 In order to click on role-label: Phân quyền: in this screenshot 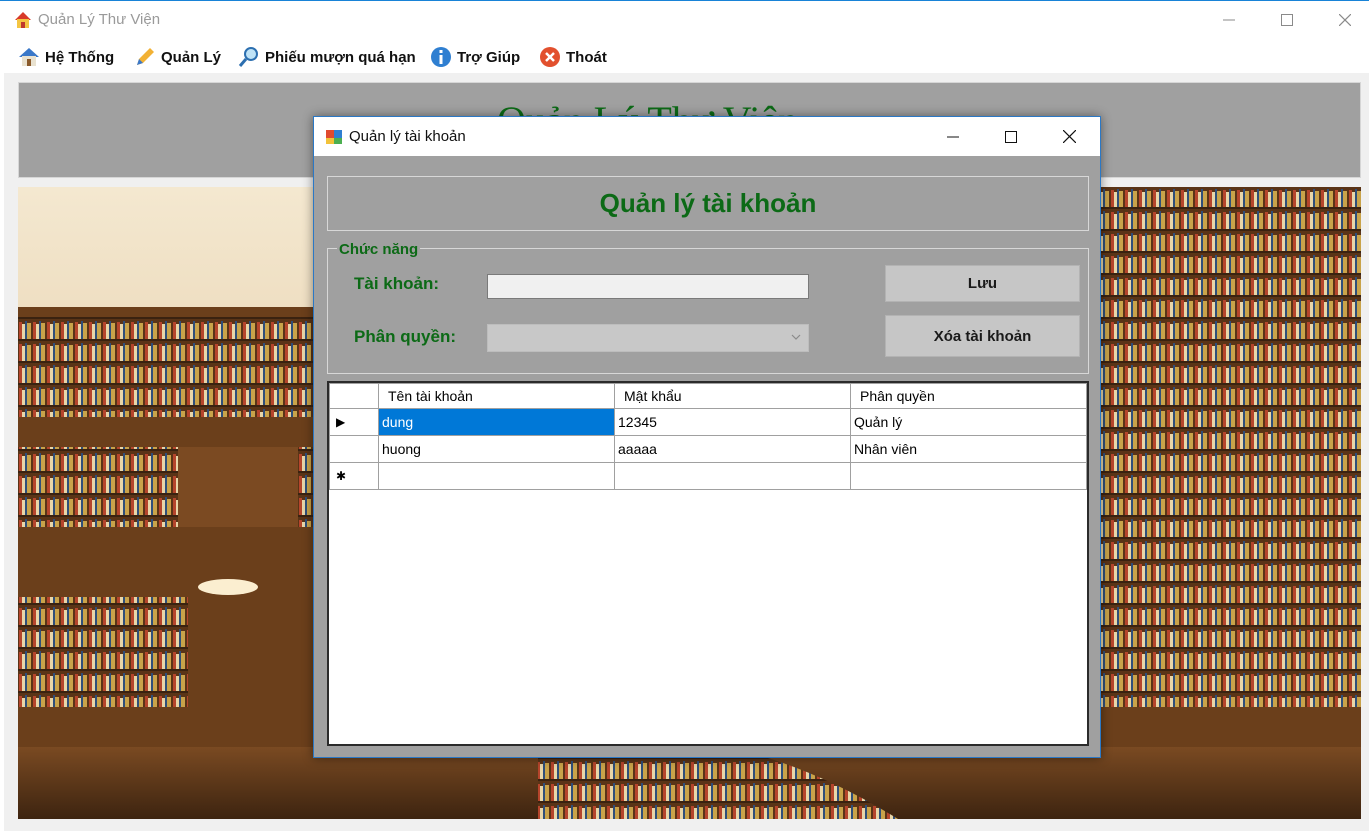, I will do `click(405, 336)`.